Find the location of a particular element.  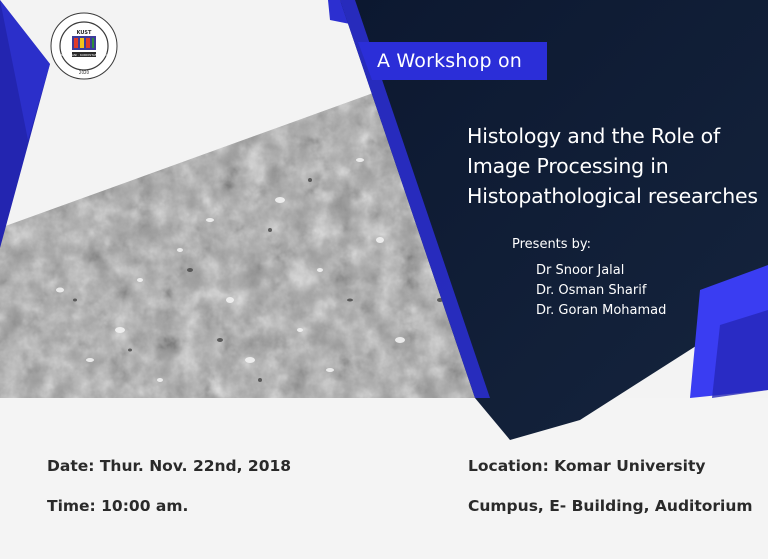

presenter-name: Dr. Osman Sharif is located at coordinates (591, 290).